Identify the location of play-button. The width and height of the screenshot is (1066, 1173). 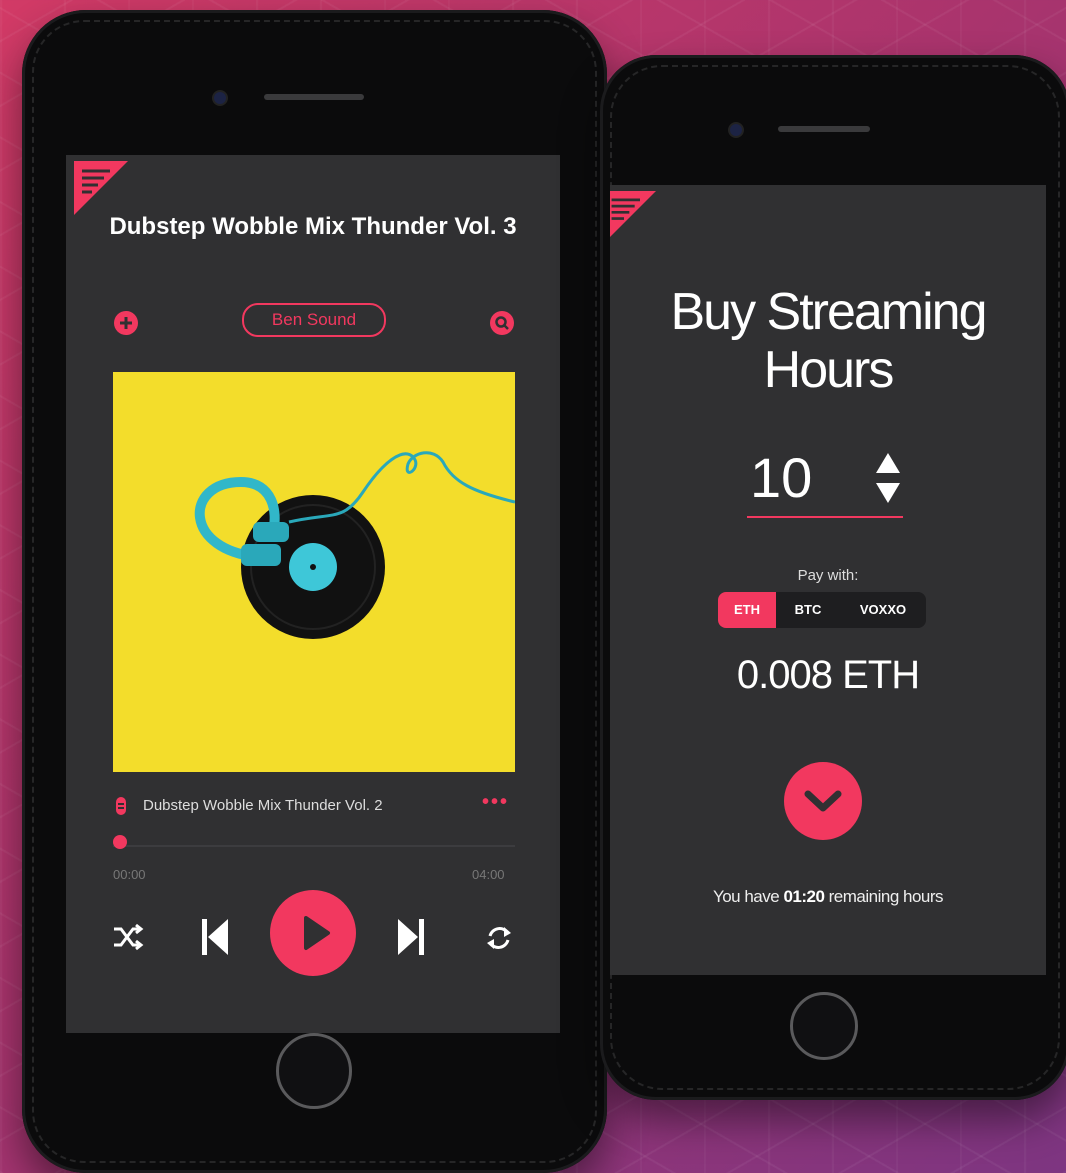
(313, 933).